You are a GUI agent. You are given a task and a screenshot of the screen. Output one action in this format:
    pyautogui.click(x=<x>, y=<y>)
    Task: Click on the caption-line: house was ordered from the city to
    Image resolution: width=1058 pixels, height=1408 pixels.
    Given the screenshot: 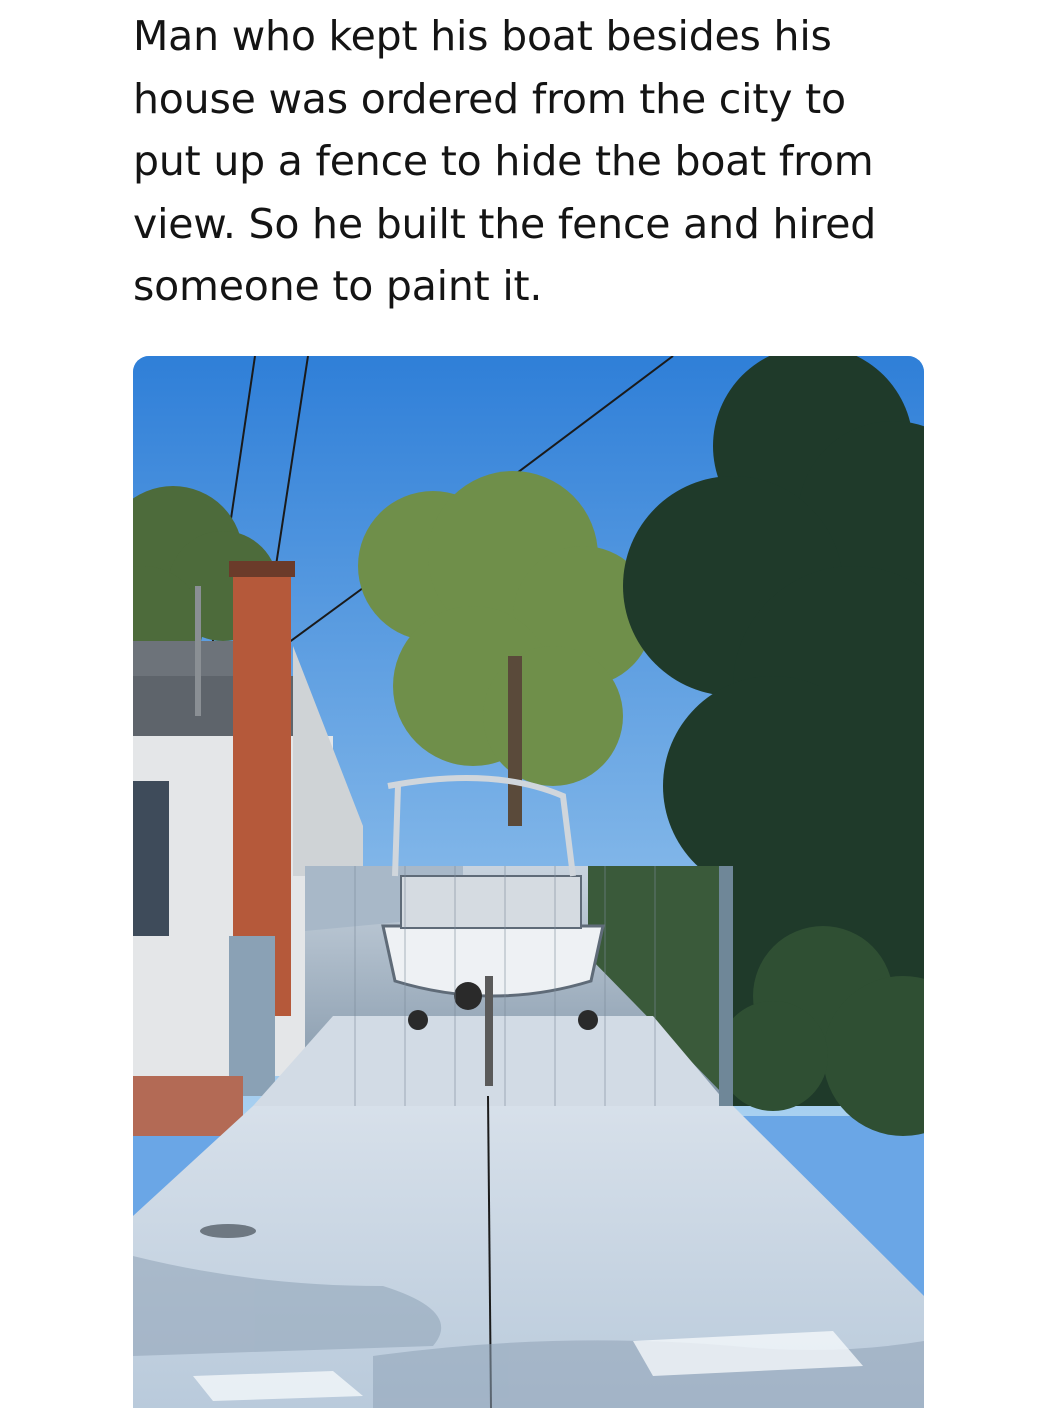 What is the action you would take?
    pyautogui.click(x=489, y=98)
    